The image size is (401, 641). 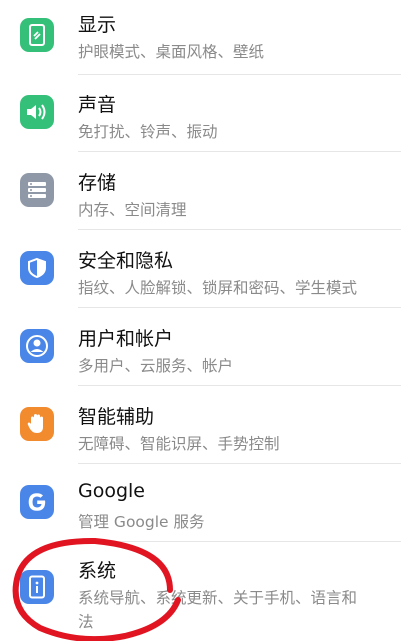 What do you see at coordinates (200, 273) in the screenshot?
I see `settings-item-security-privacy: 安全和隐私 指纹、人脸解锁、锁屏和密码、学生模式` at bounding box center [200, 273].